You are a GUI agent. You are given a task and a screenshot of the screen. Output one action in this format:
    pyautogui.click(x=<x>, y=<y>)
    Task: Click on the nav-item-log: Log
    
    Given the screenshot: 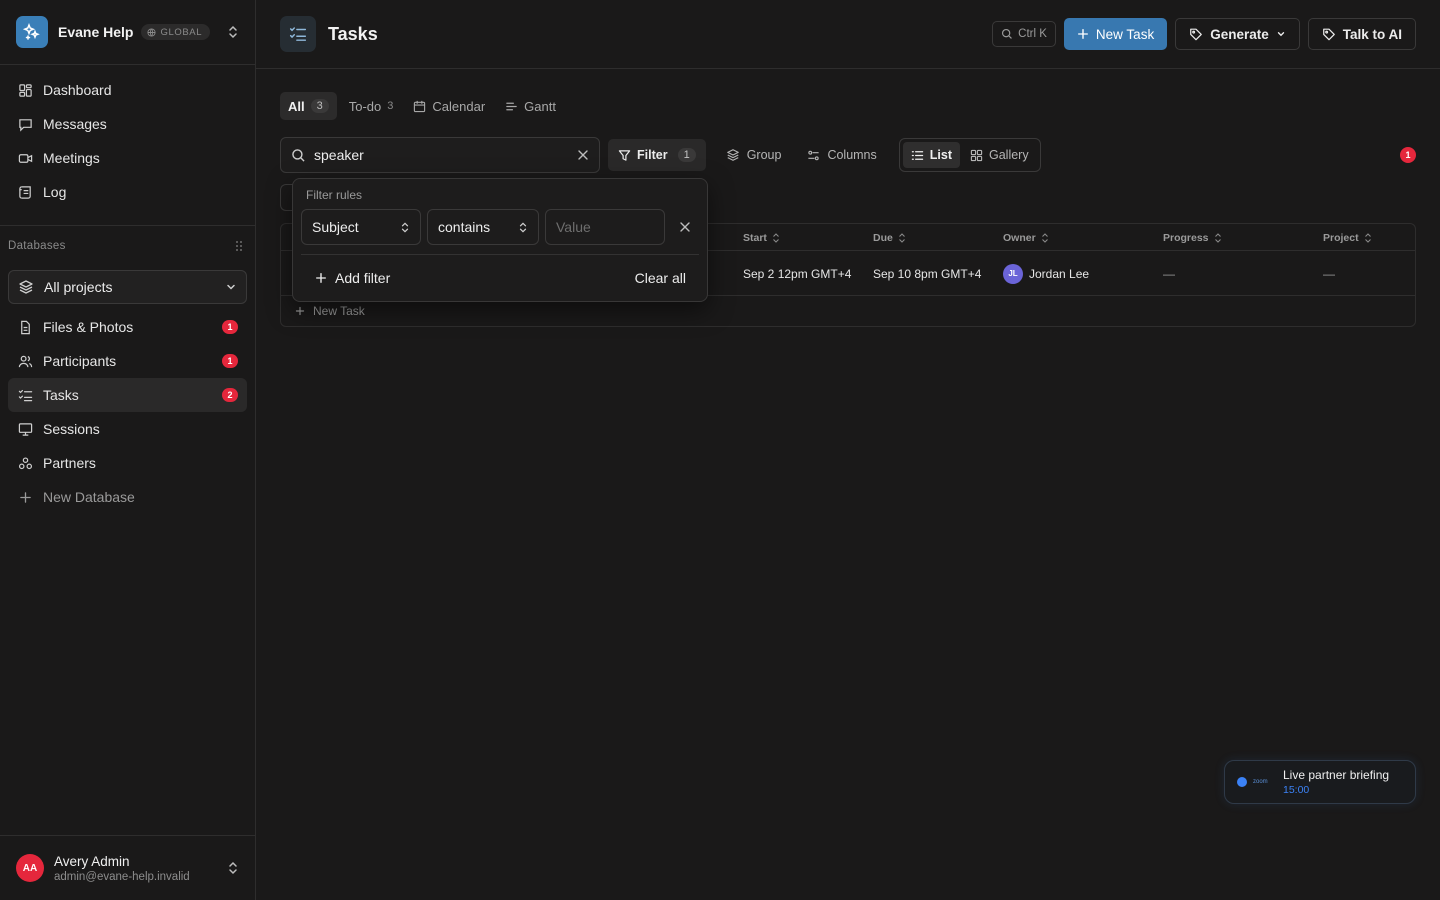 What is the action you would take?
    pyautogui.click(x=127, y=192)
    